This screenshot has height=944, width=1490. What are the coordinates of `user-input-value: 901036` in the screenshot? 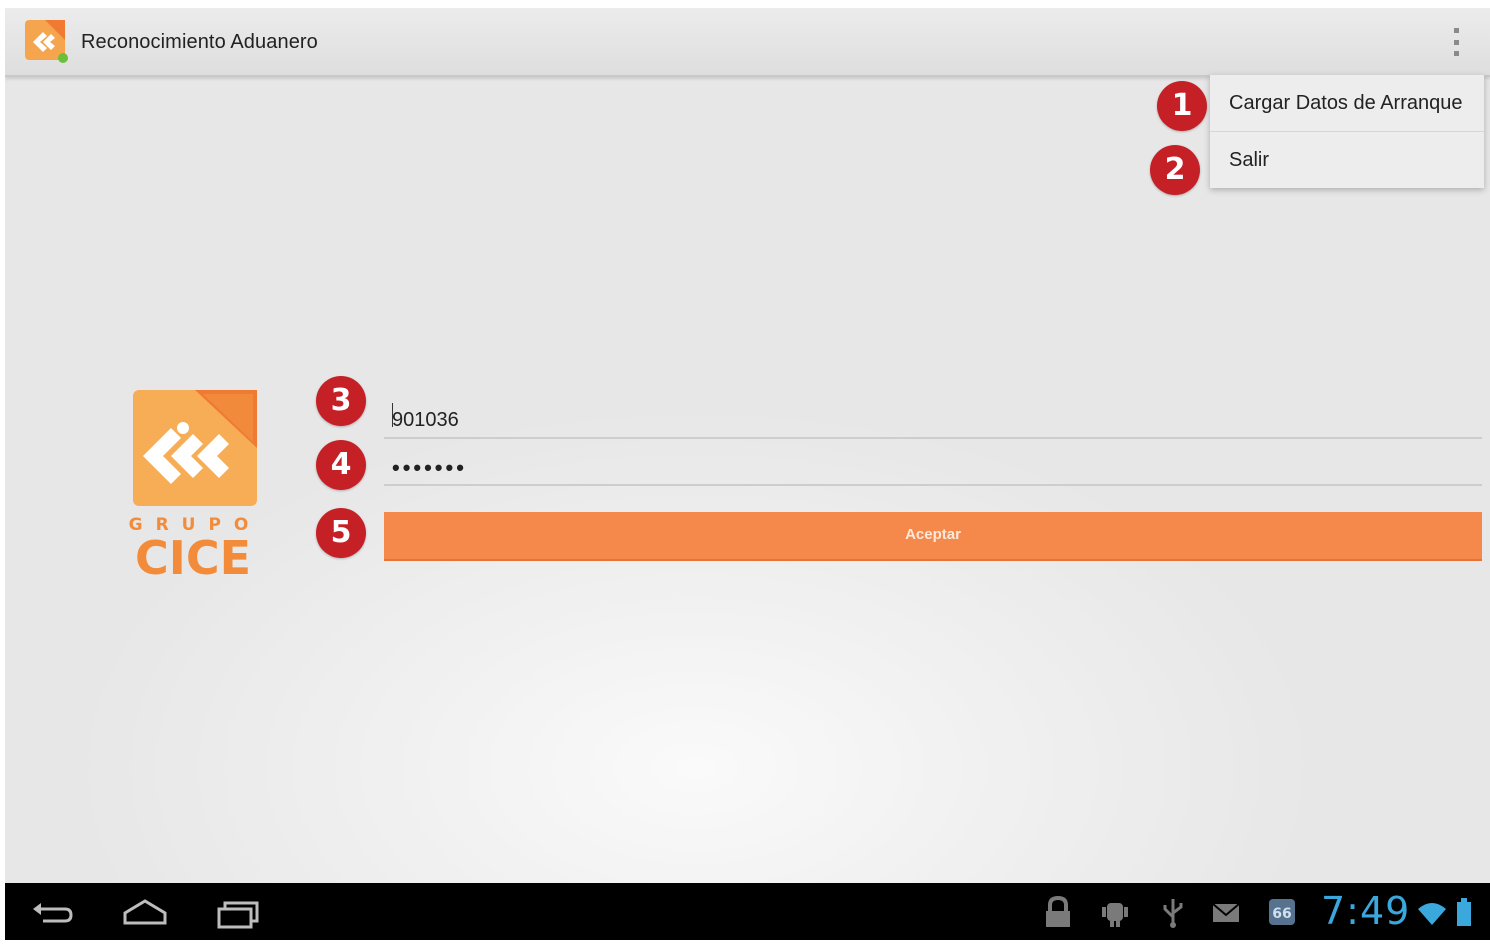 It's located at (425, 420).